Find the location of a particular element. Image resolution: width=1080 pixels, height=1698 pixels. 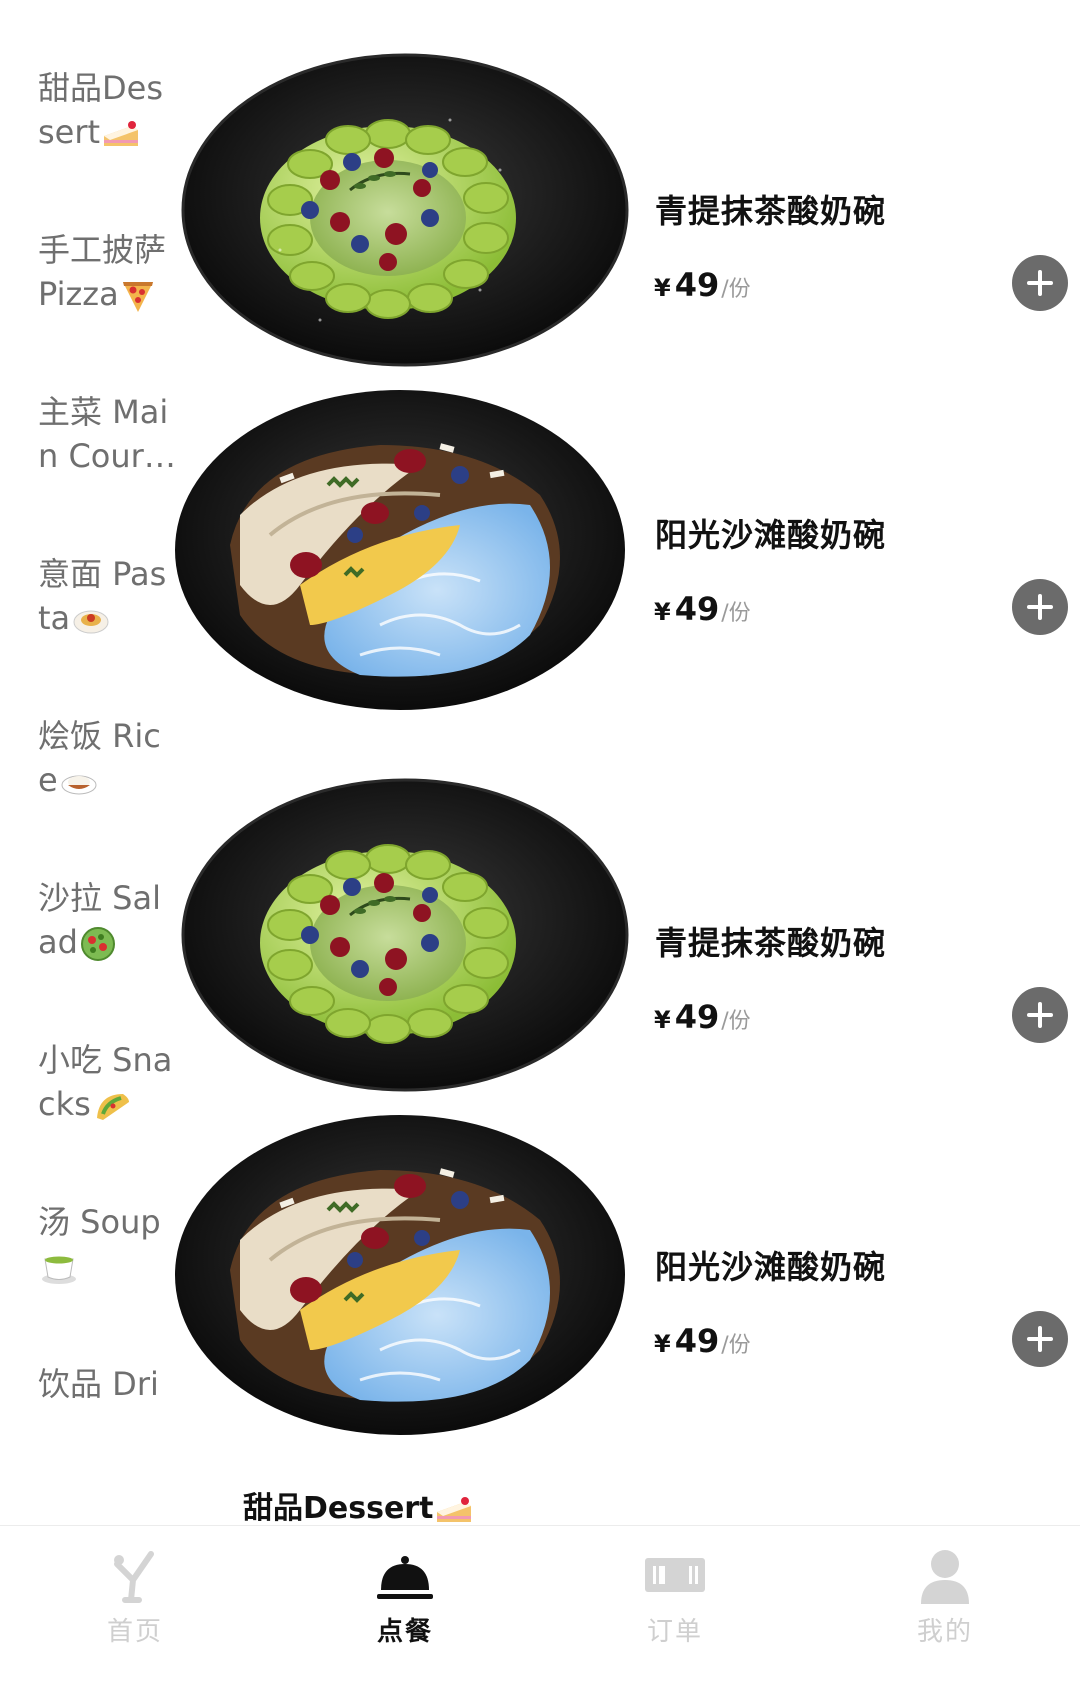

tab-label: 首页 is located at coordinates (134, 1632).